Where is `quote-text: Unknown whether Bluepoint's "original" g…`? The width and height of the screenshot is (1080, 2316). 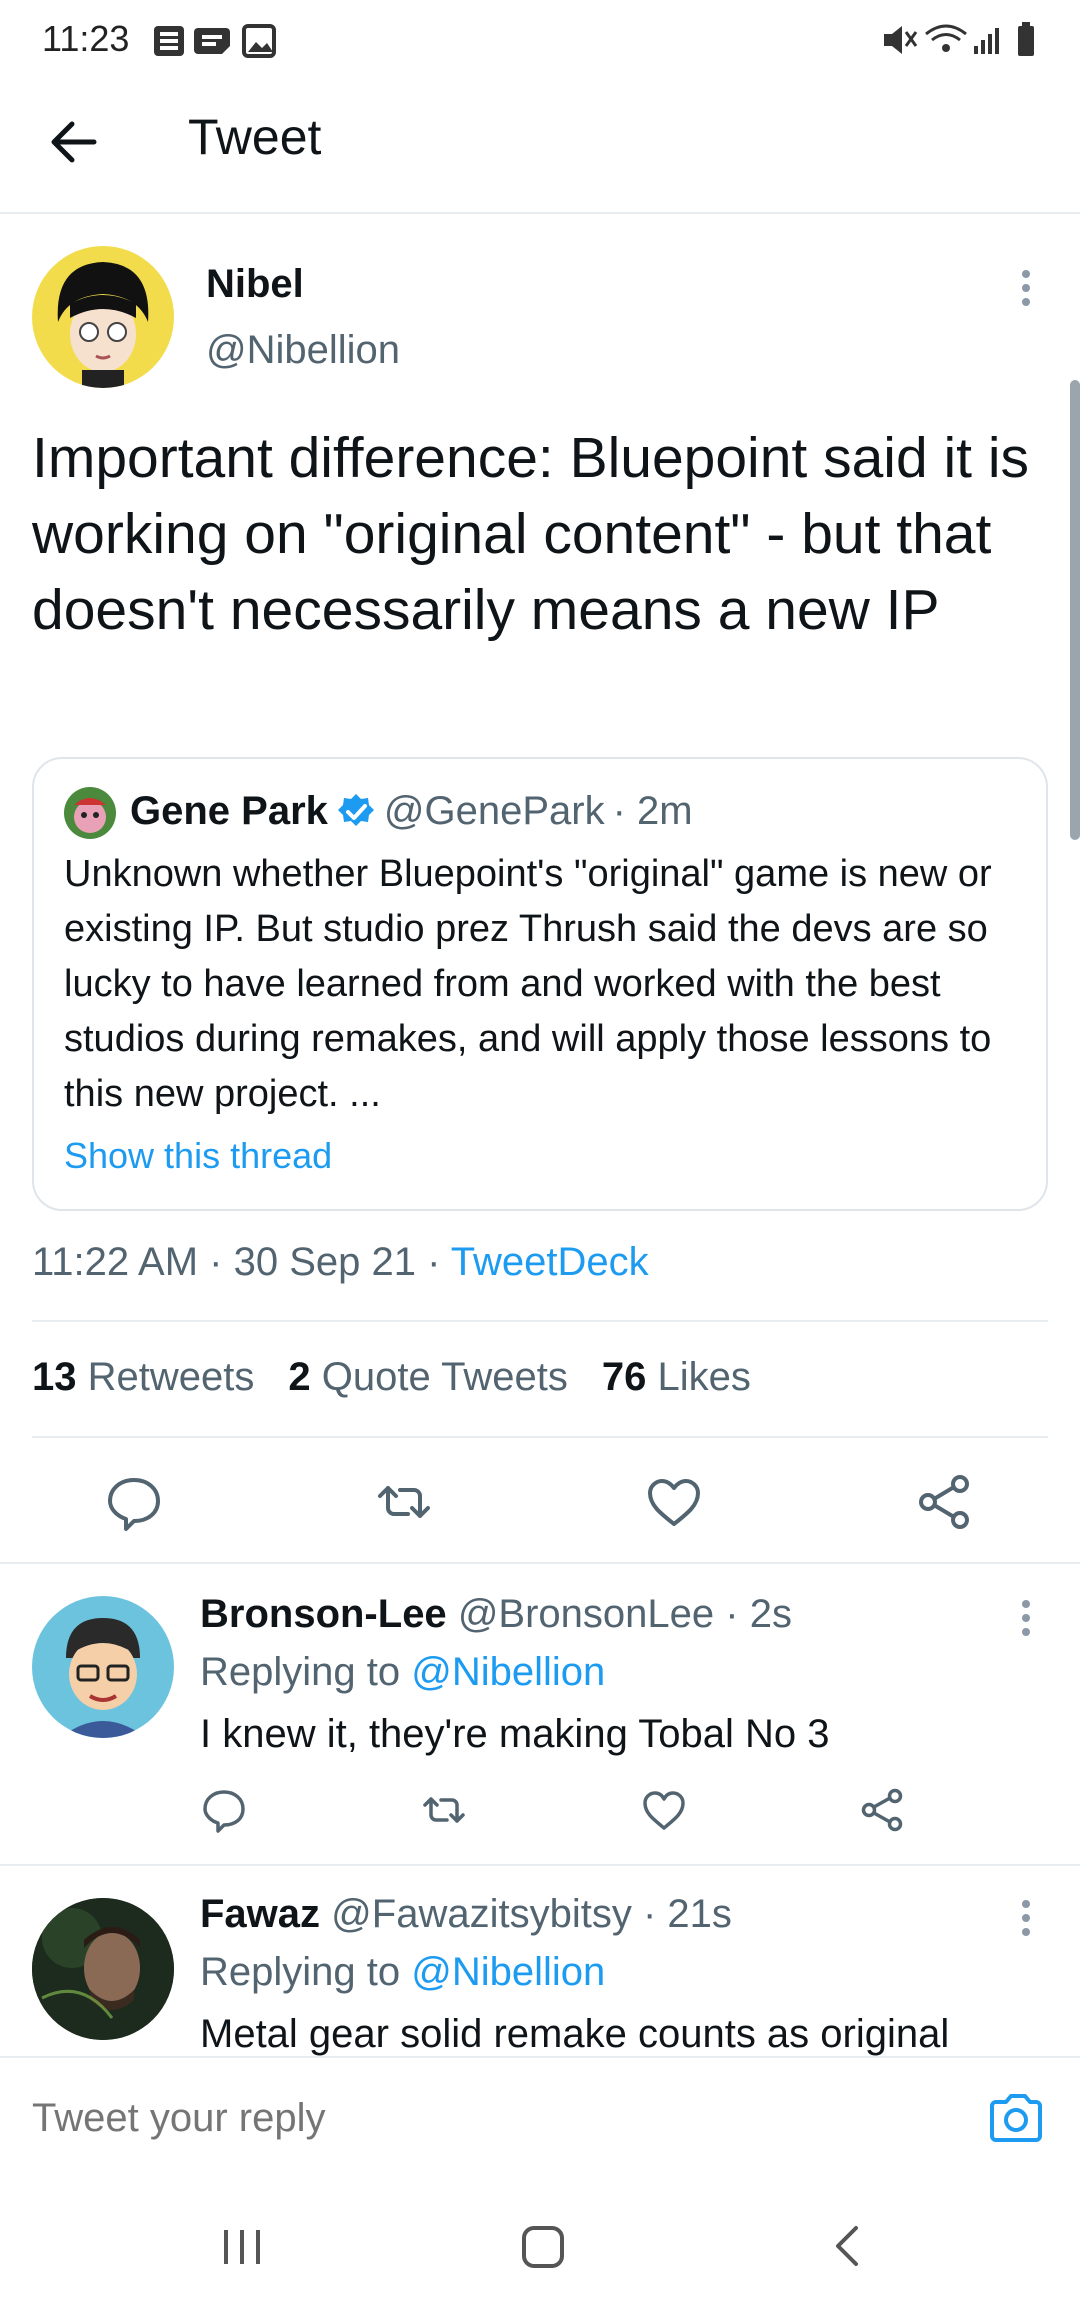
quote-text: Unknown whether Bluepoint's "original" g… is located at coordinates (528, 984).